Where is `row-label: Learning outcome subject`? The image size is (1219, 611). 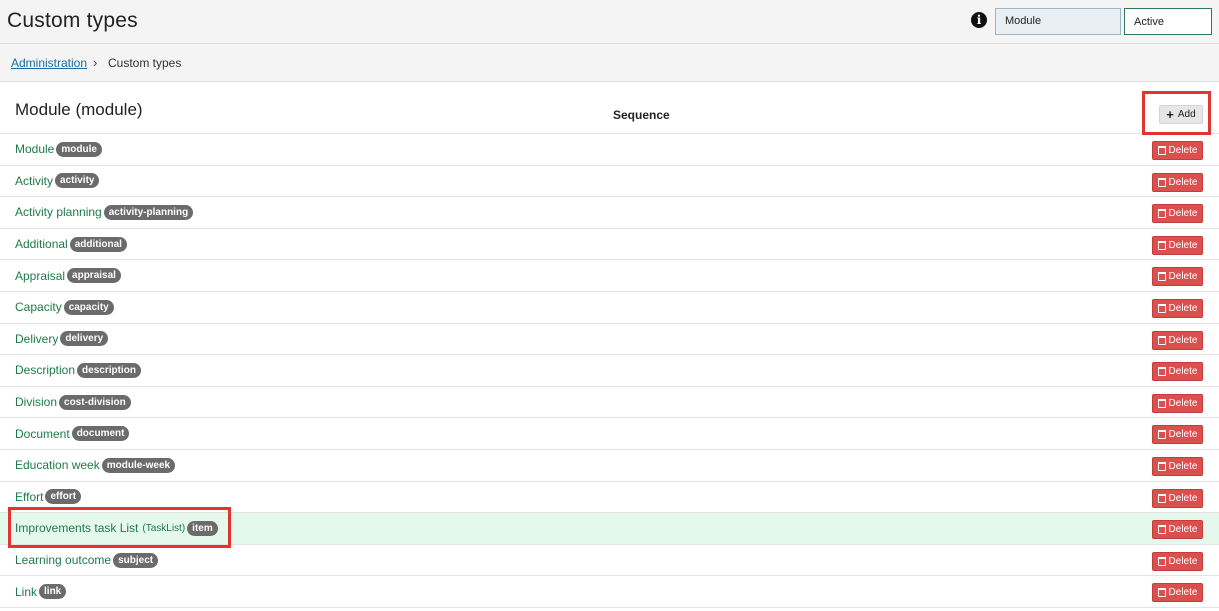
row-label: Learning outcome subject is located at coordinates (87, 560).